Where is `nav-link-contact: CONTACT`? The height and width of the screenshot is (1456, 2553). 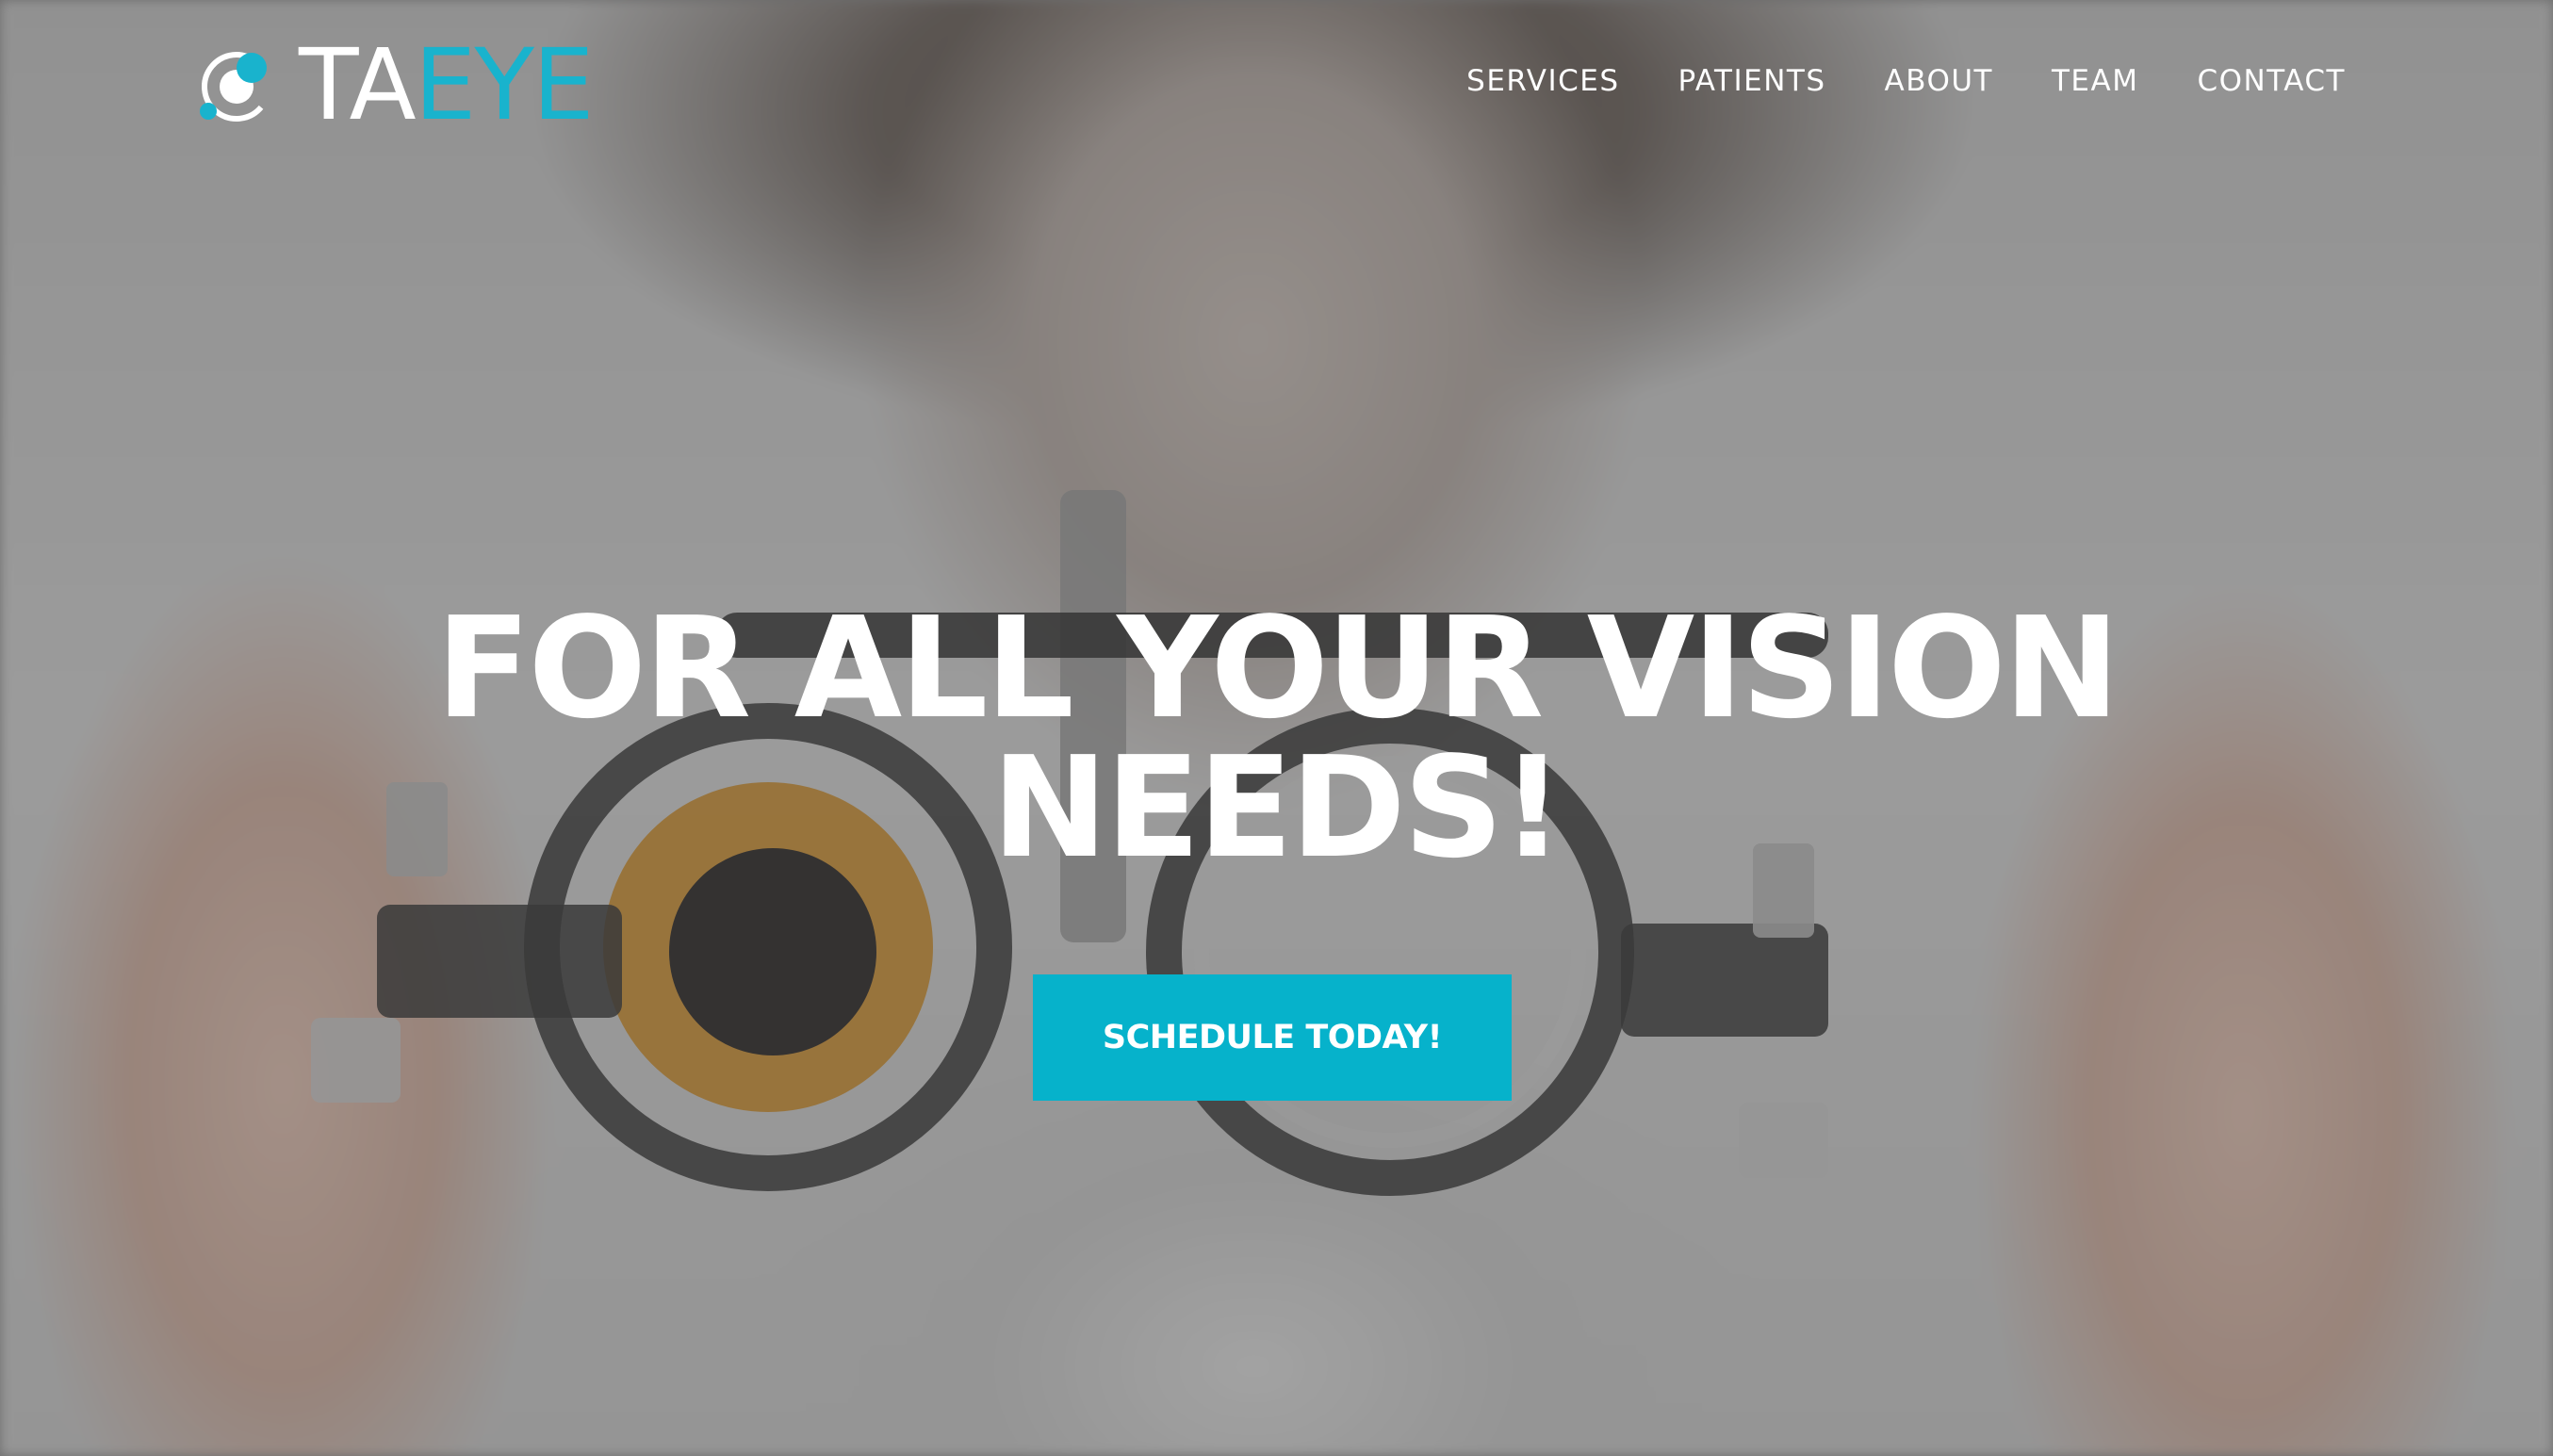 nav-link-contact: CONTACT is located at coordinates (2271, 81).